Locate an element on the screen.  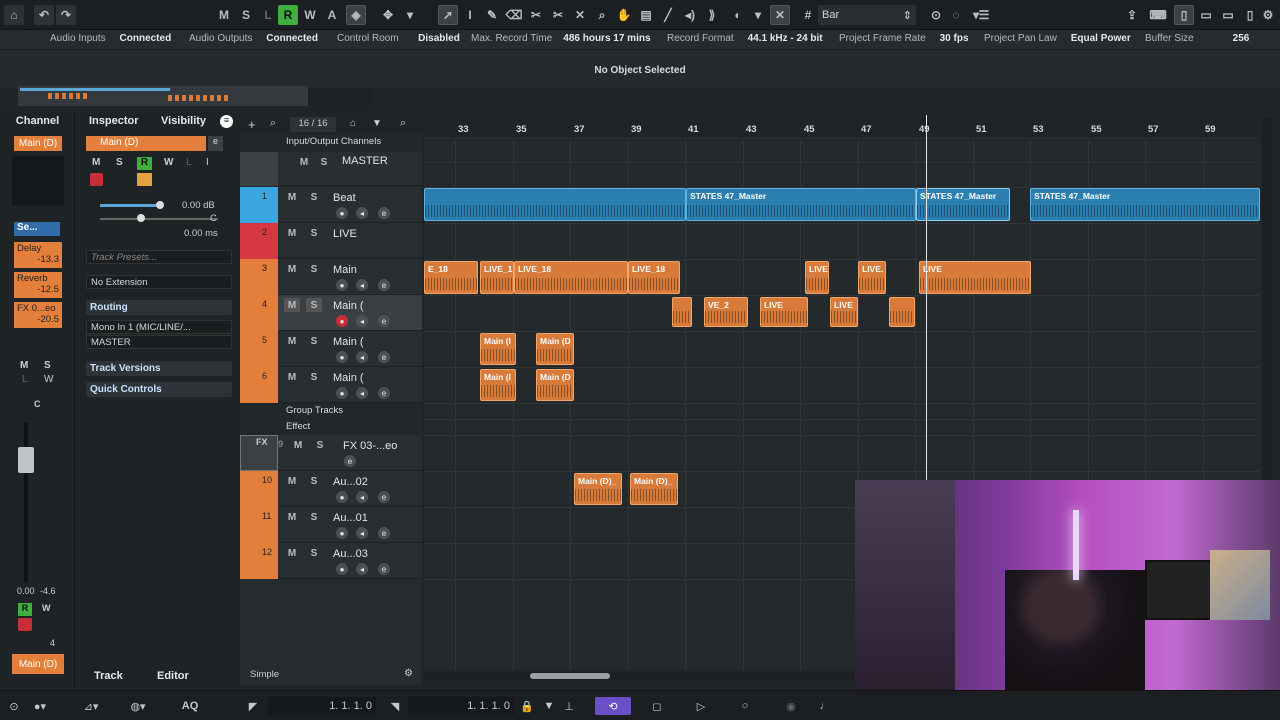
event-beat is located at coordinates (555, 204).